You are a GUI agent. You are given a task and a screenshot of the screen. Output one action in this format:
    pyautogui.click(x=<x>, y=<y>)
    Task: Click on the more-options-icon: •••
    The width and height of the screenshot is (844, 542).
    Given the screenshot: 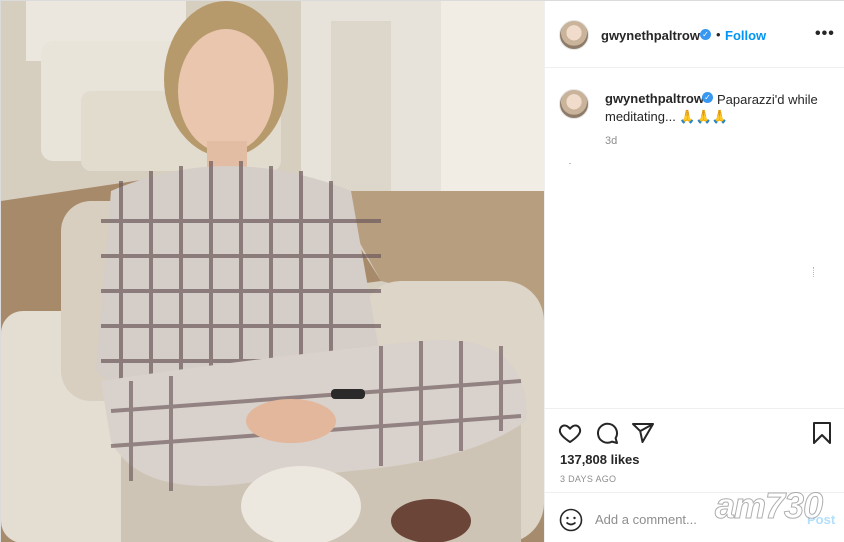 What is the action you would take?
    pyautogui.click(x=825, y=34)
    